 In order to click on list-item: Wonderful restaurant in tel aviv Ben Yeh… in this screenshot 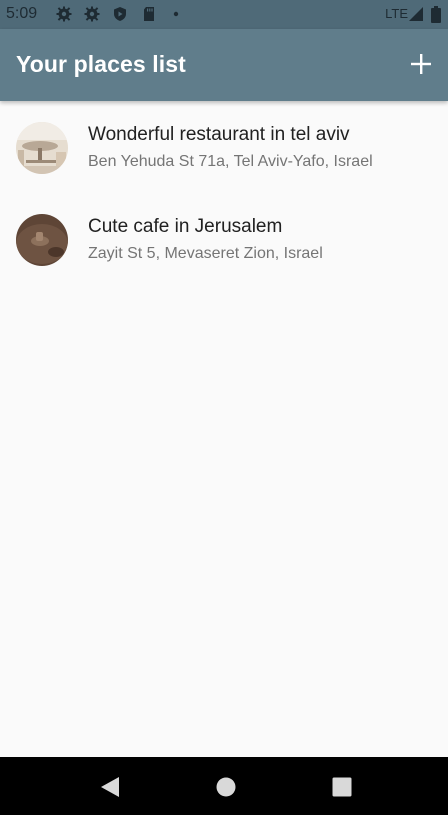, I will do `click(224, 147)`.